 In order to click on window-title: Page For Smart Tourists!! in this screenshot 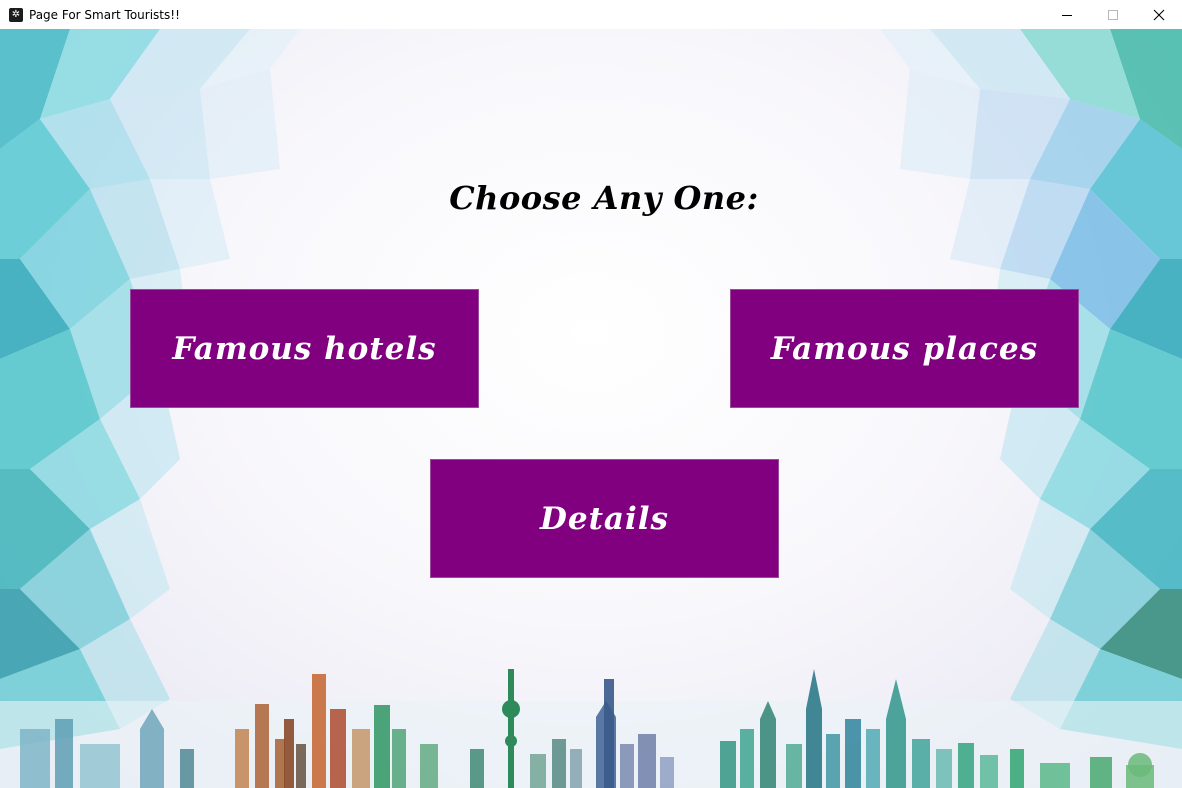, I will do `click(104, 14)`.